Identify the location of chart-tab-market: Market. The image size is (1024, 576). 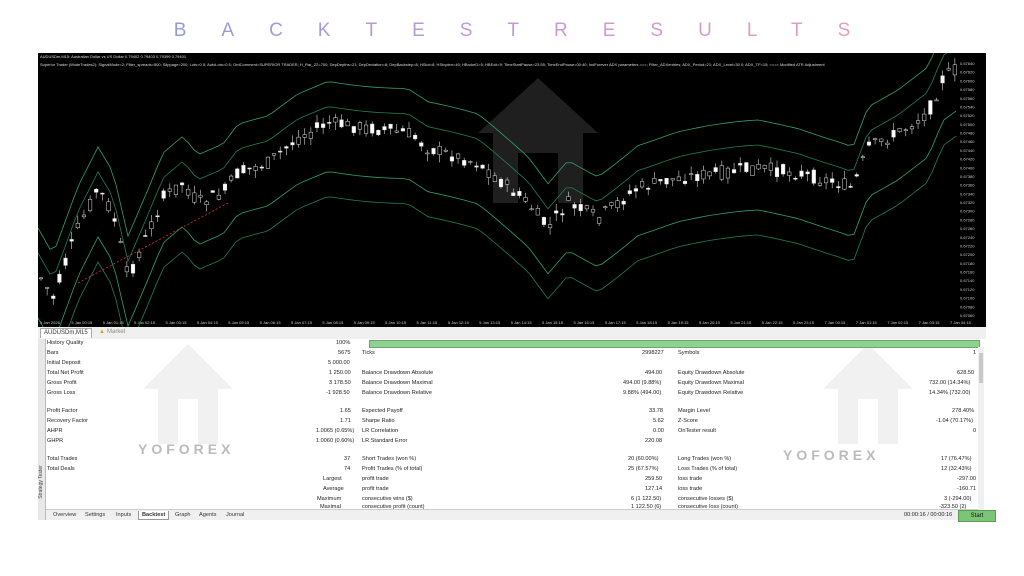
(116, 332).